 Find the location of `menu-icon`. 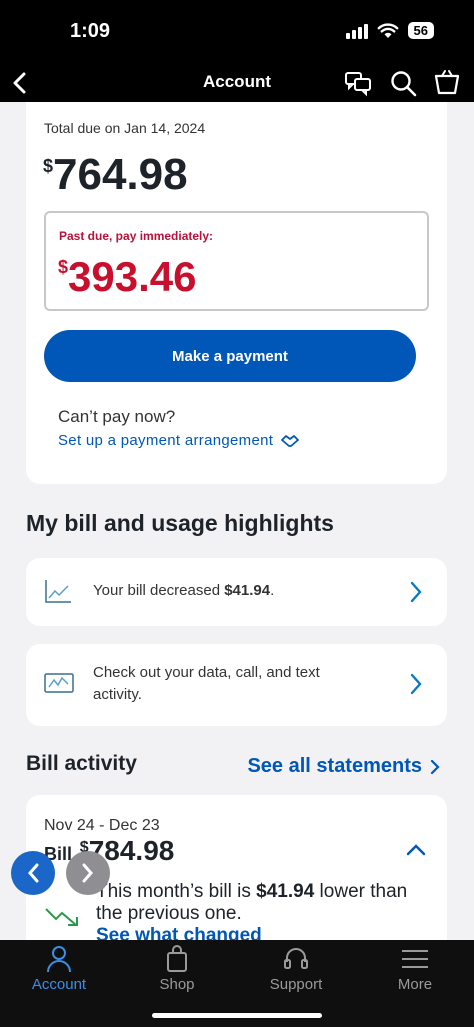

menu-icon is located at coordinates (415, 959).